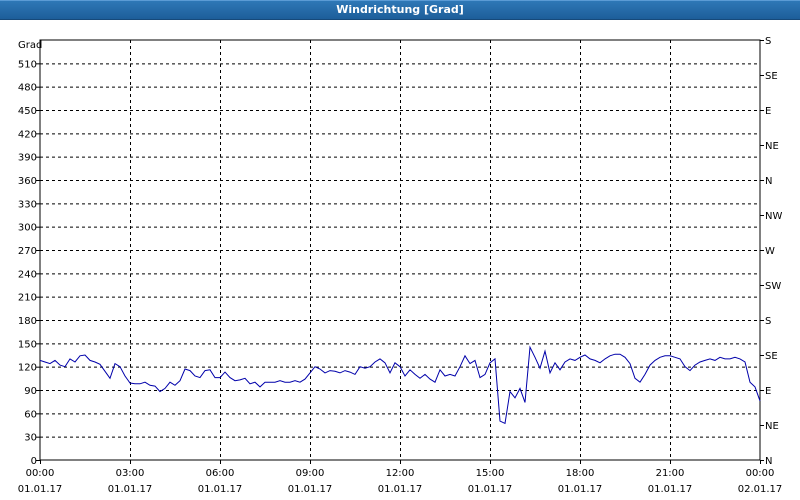 The width and height of the screenshot is (800, 500). What do you see at coordinates (27, 228) in the screenshot?
I see `y-tick-label: 300` at bounding box center [27, 228].